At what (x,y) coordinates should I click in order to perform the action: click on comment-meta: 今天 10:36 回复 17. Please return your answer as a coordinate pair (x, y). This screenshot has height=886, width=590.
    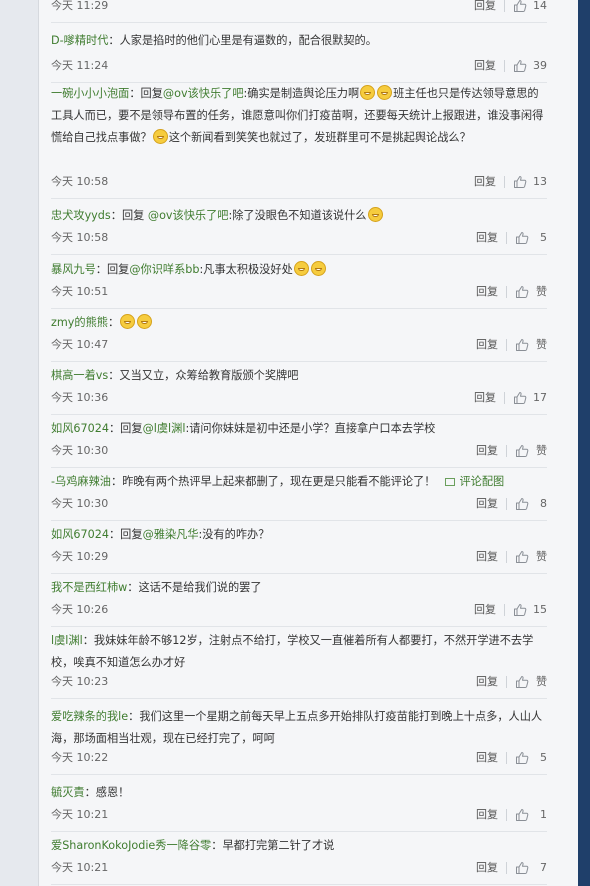
    Looking at the image, I should click on (299, 398).